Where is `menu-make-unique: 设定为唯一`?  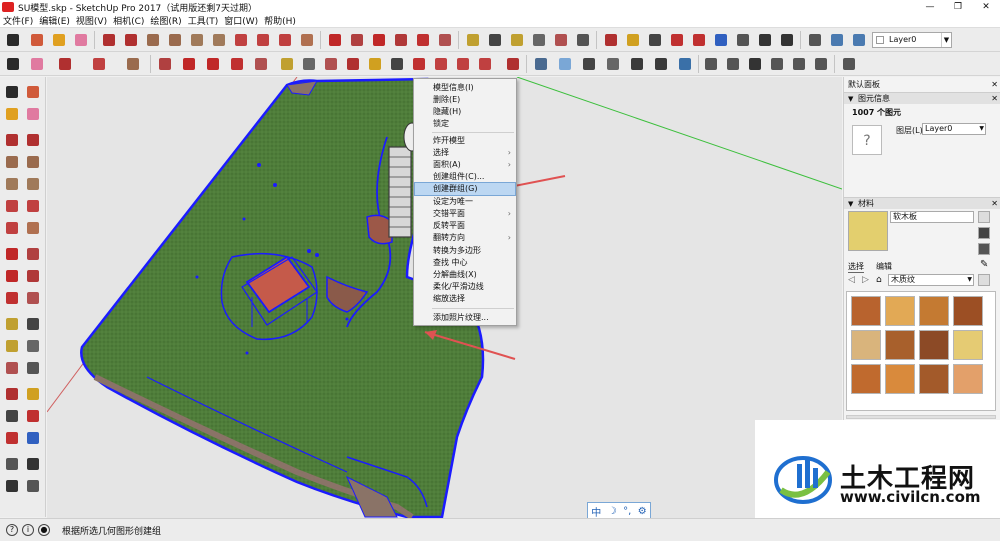
menu-make-unique: 设定为唯一 is located at coordinates (465, 202).